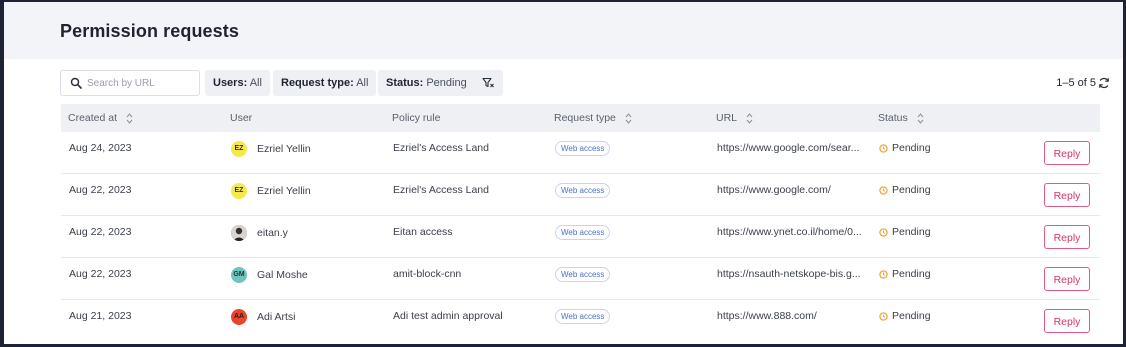  I want to click on refresh-icon, so click(1104, 83).